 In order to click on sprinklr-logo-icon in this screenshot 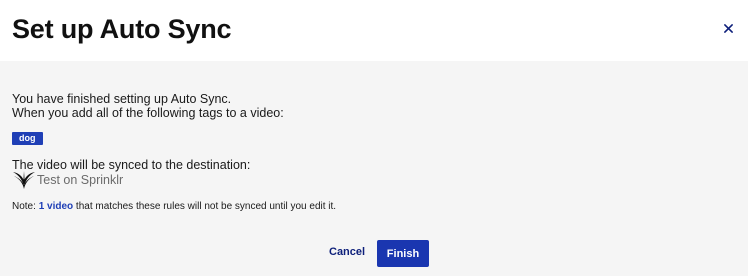, I will do `click(24, 180)`.